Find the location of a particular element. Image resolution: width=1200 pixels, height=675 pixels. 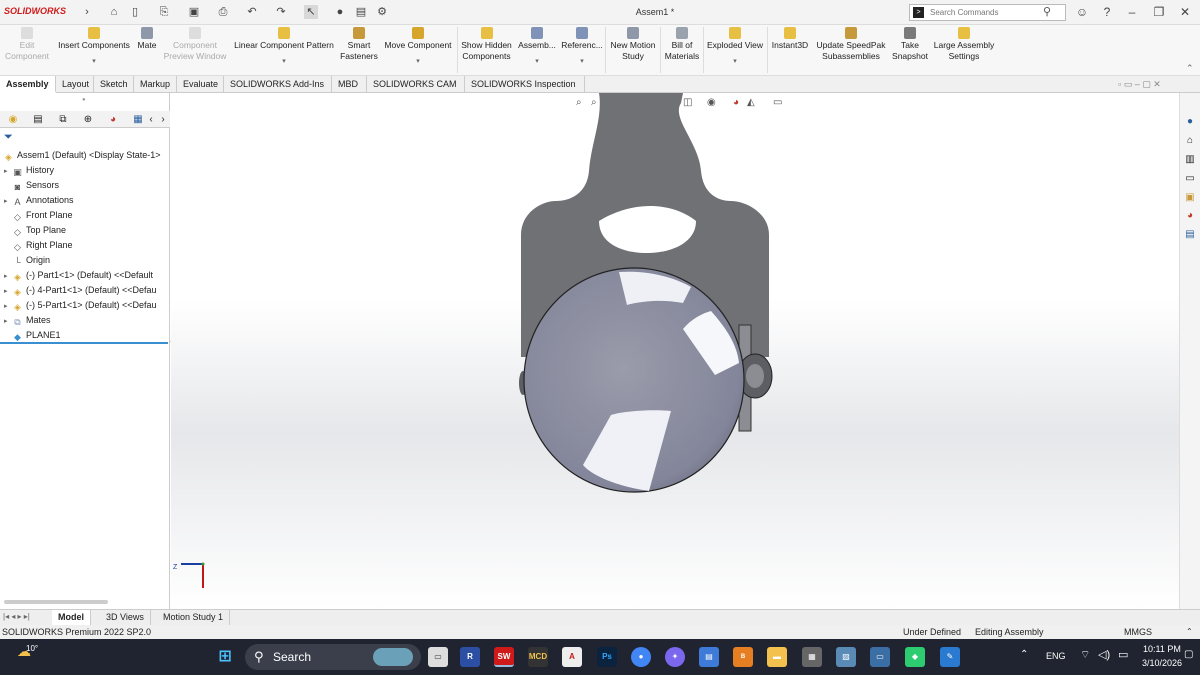

tree-item: ◇ Front Plane is located at coordinates (84, 215).